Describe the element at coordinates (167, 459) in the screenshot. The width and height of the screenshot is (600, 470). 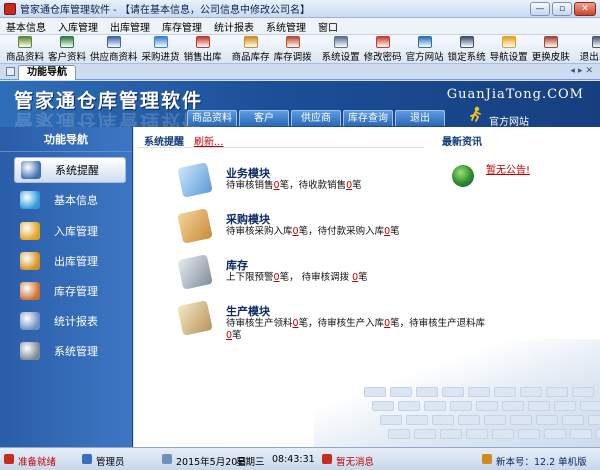
I see `calendar-icon` at that location.